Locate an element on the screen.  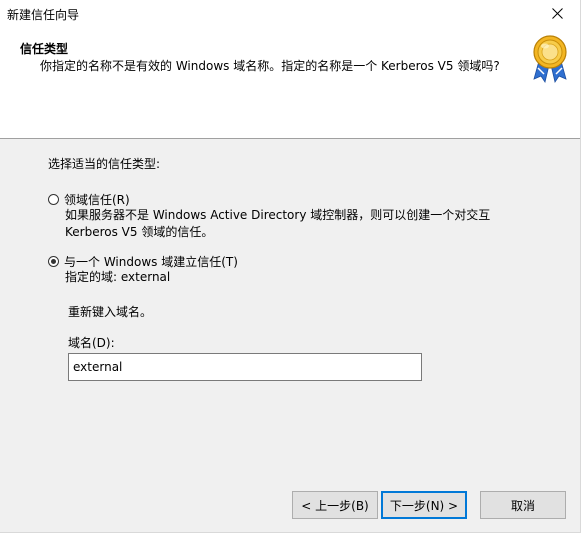
radio-windows-domain-trust: 与一个 Windows 域建立信任(T) is located at coordinates (143, 261).